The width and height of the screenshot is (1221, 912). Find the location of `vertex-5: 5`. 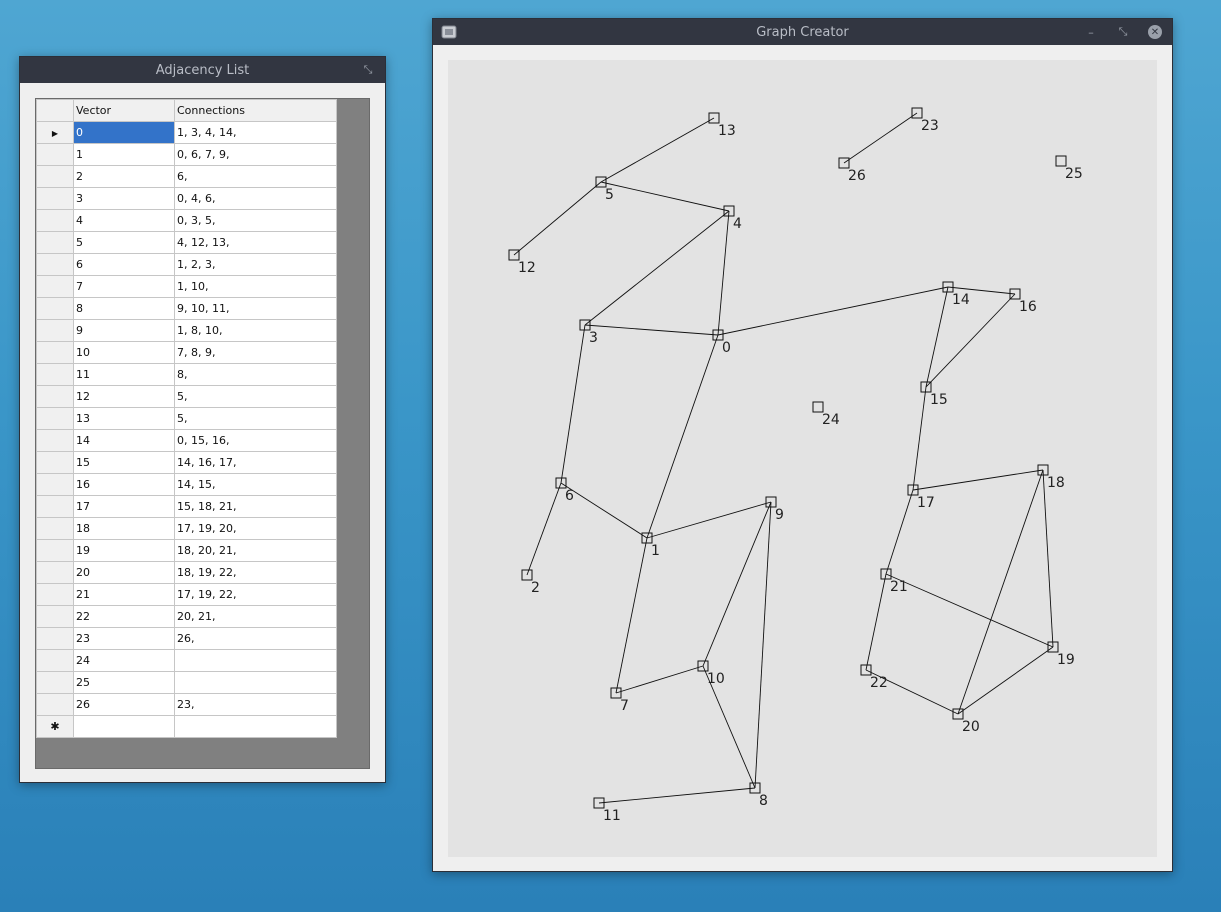

vertex-5: 5 is located at coordinates (604, 189).